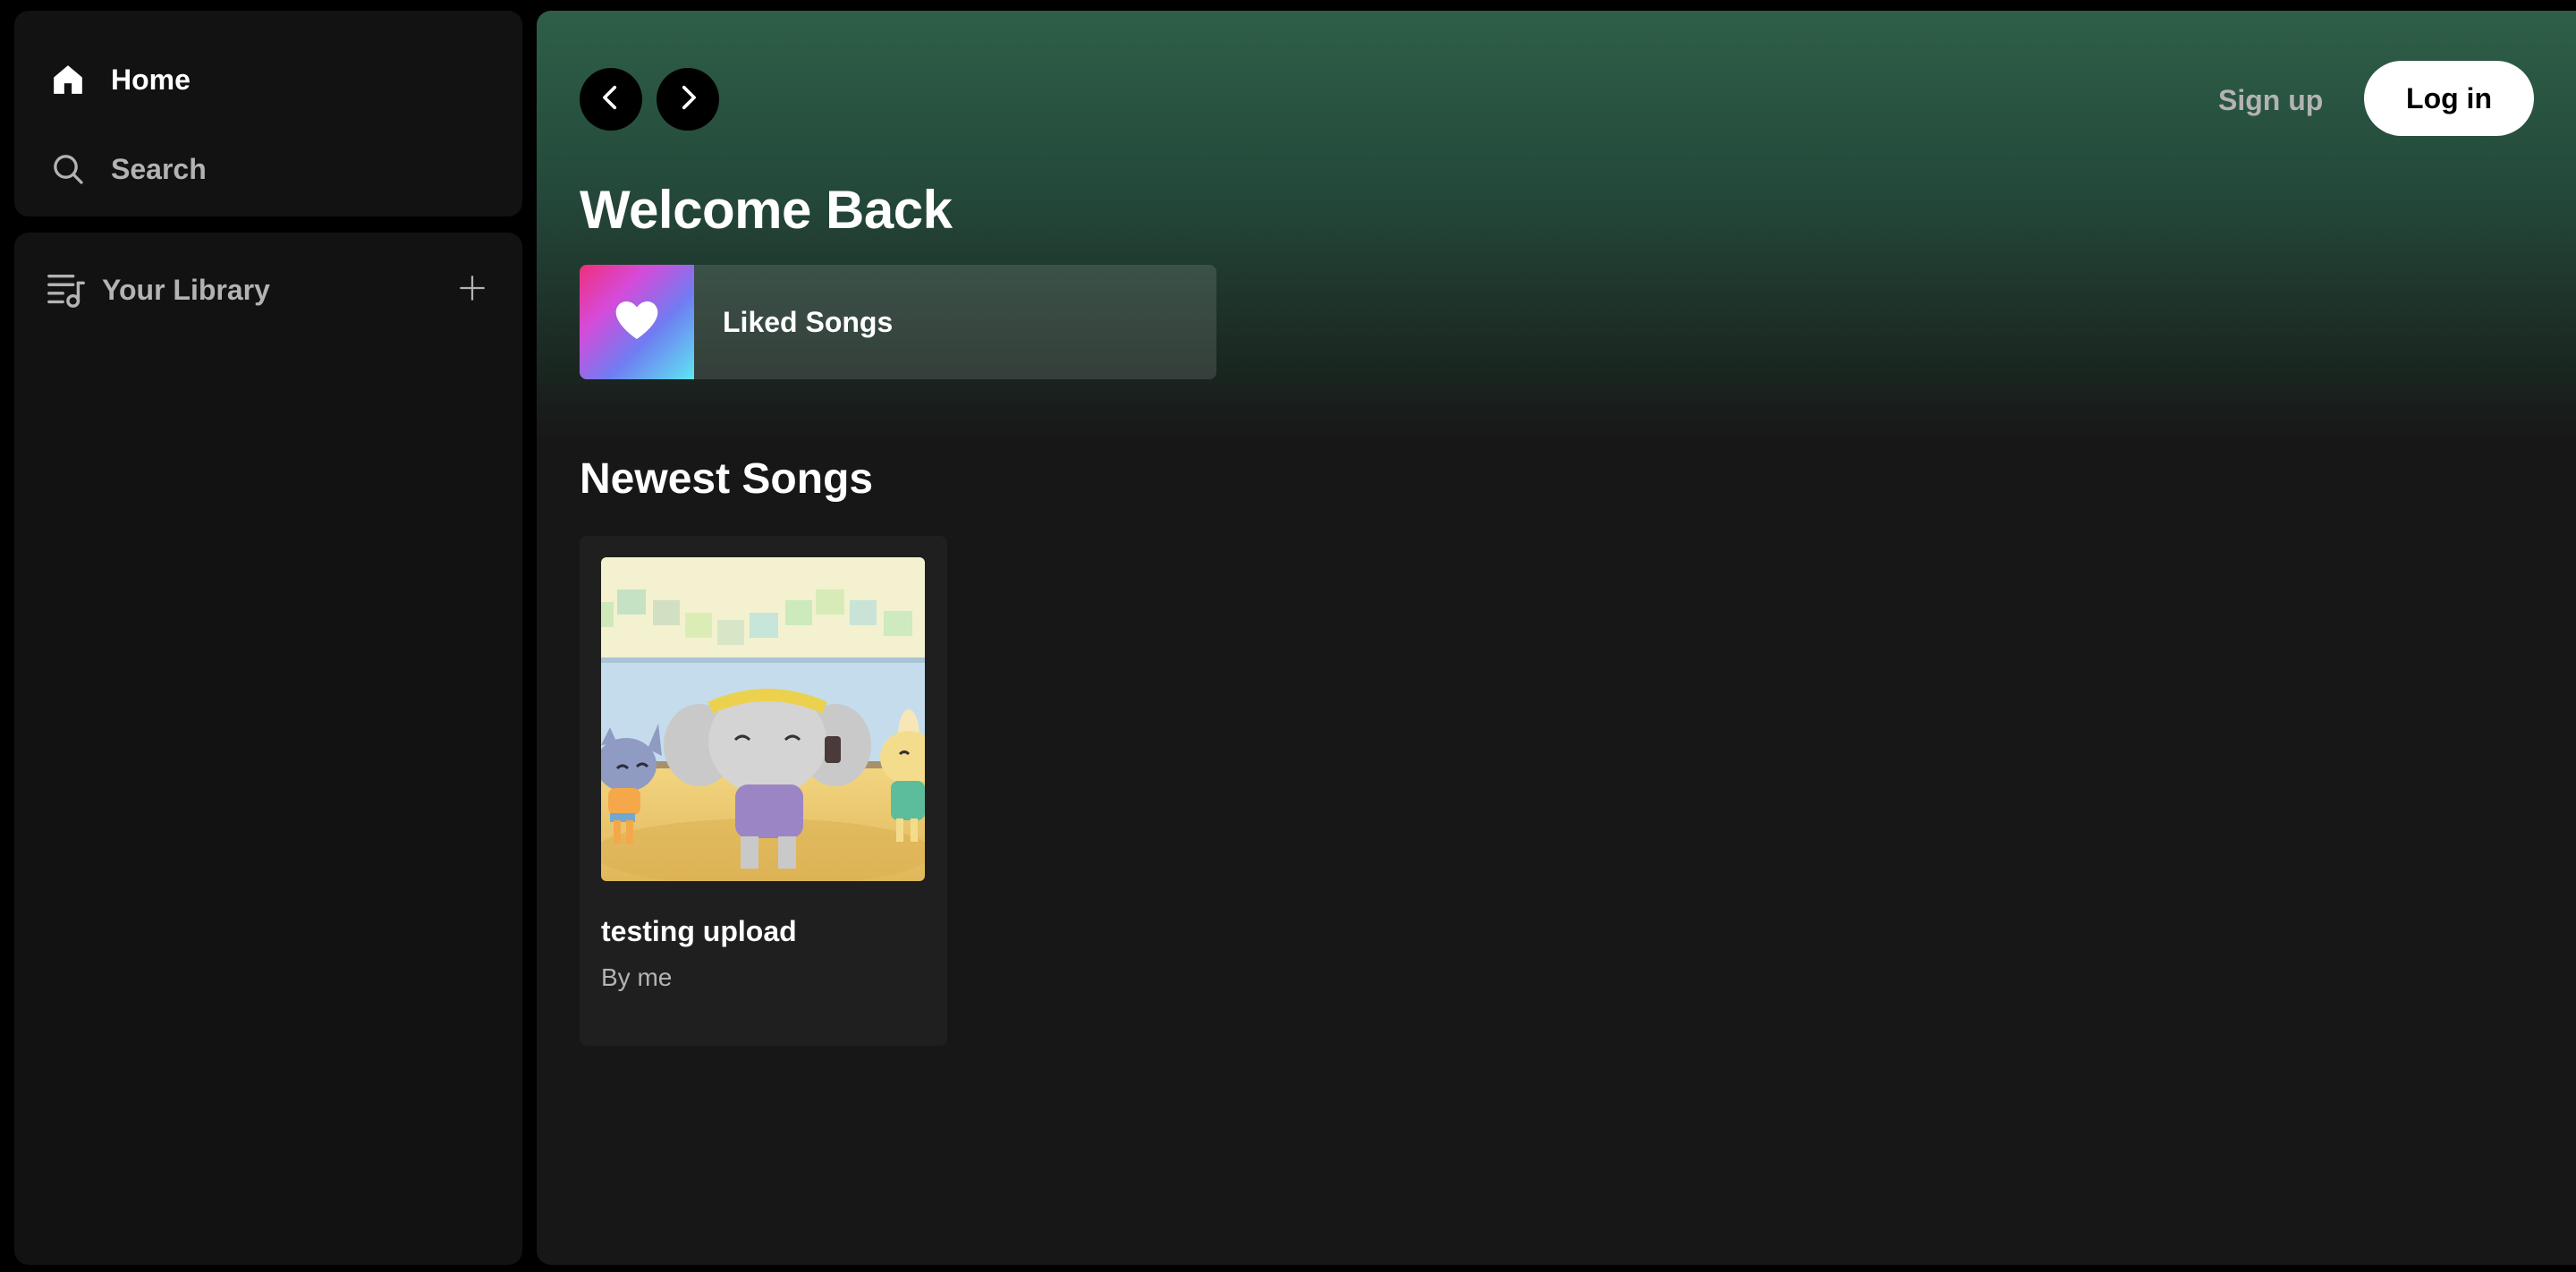 The image size is (2576, 1272). Describe the element at coordinates (637, 977) in the screenshot. I see `song-artist: By me` at that location.